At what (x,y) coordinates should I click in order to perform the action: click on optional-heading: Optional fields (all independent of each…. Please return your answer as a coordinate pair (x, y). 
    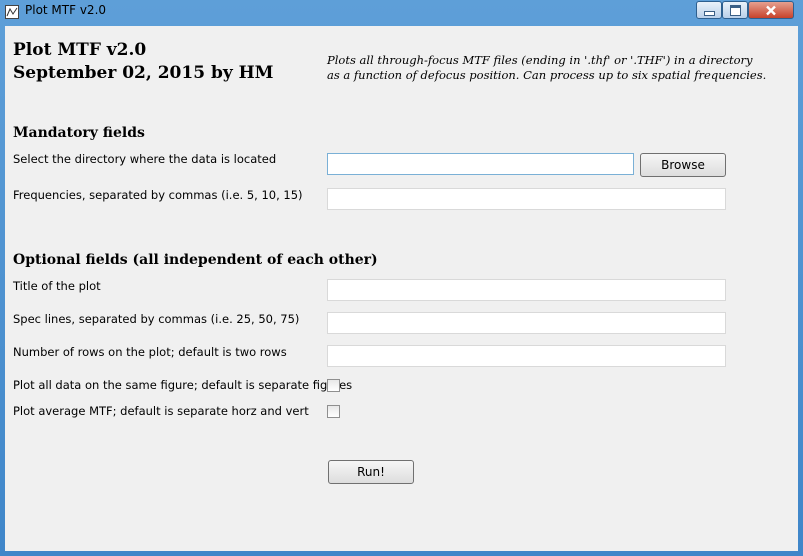
    Looking at the image, I should click on (195, 260).